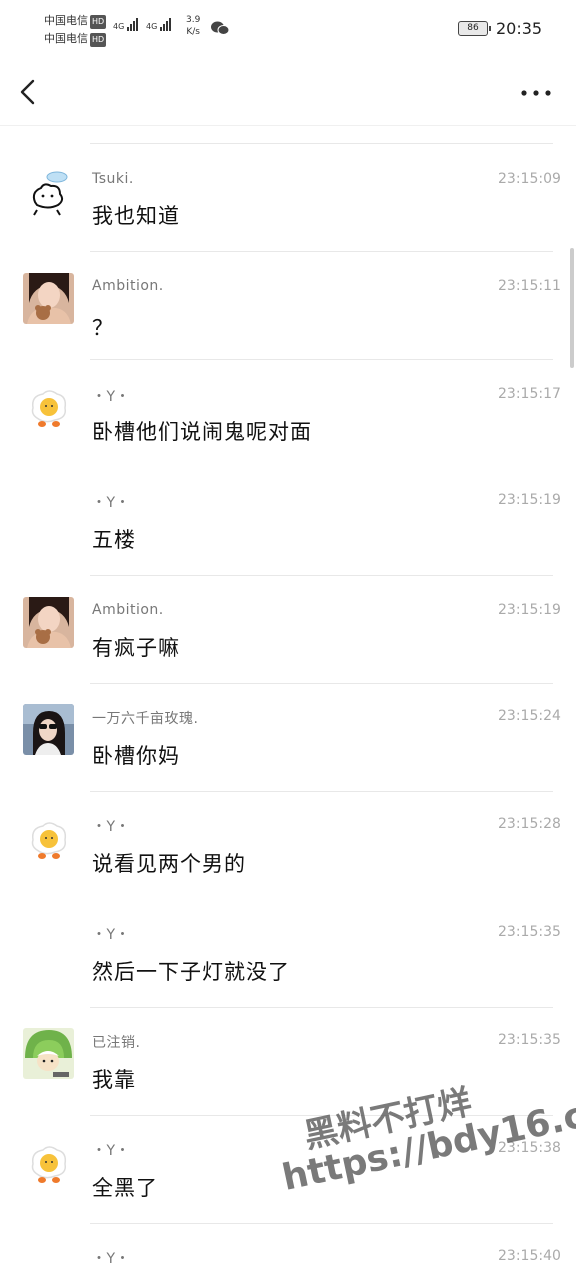 This screenshot has height=1280, width=576. I want to click on status-bar: 中国电信 HD 中国电信 HD 4G 4G 3.9 K/s 86 20:35, so click(288, 28).